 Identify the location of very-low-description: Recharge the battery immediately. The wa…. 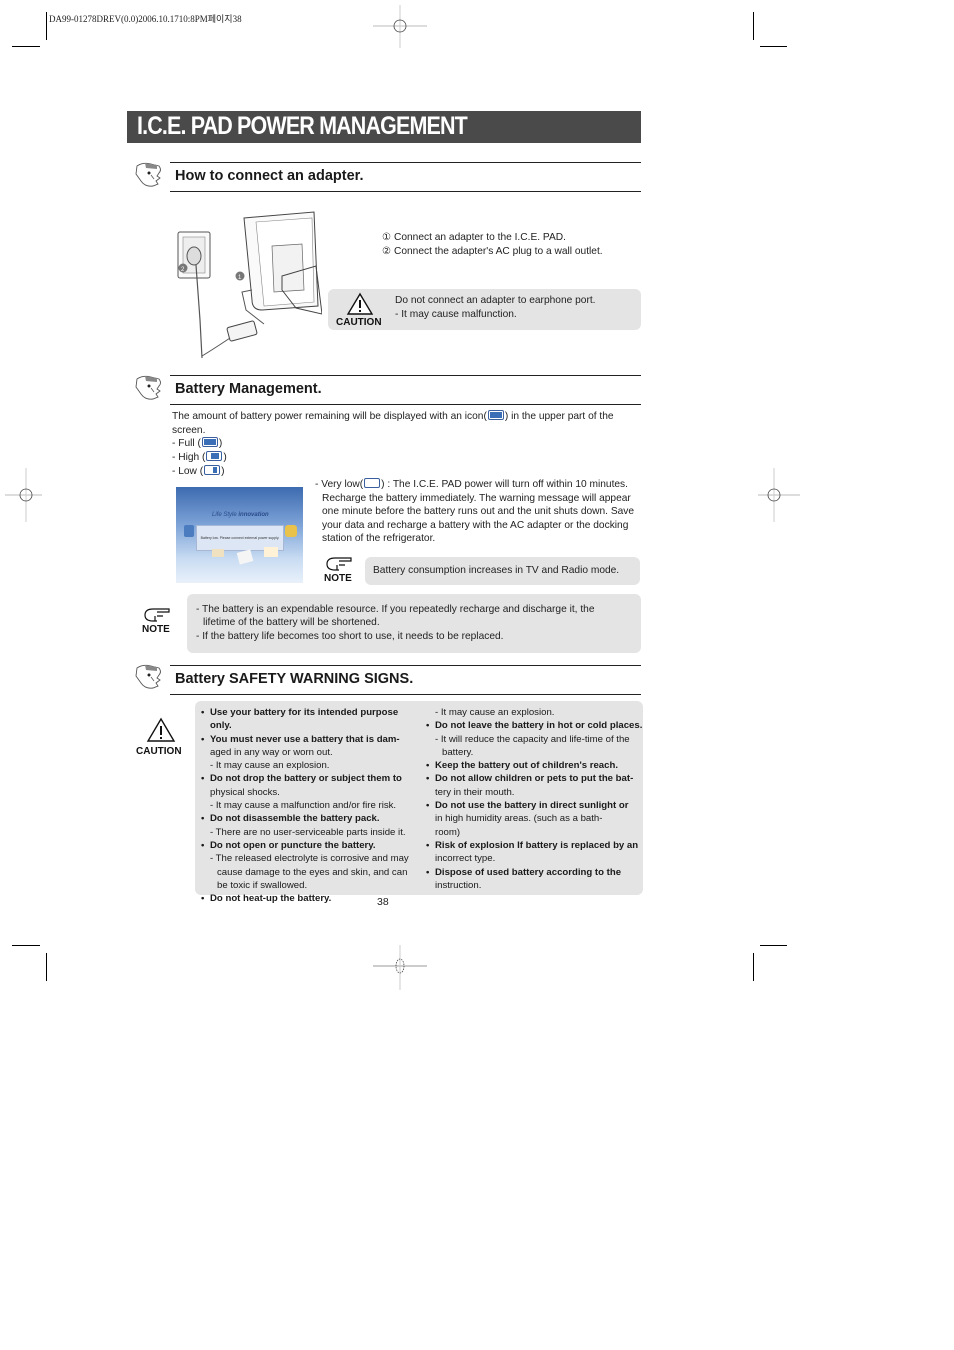
(476, 498).